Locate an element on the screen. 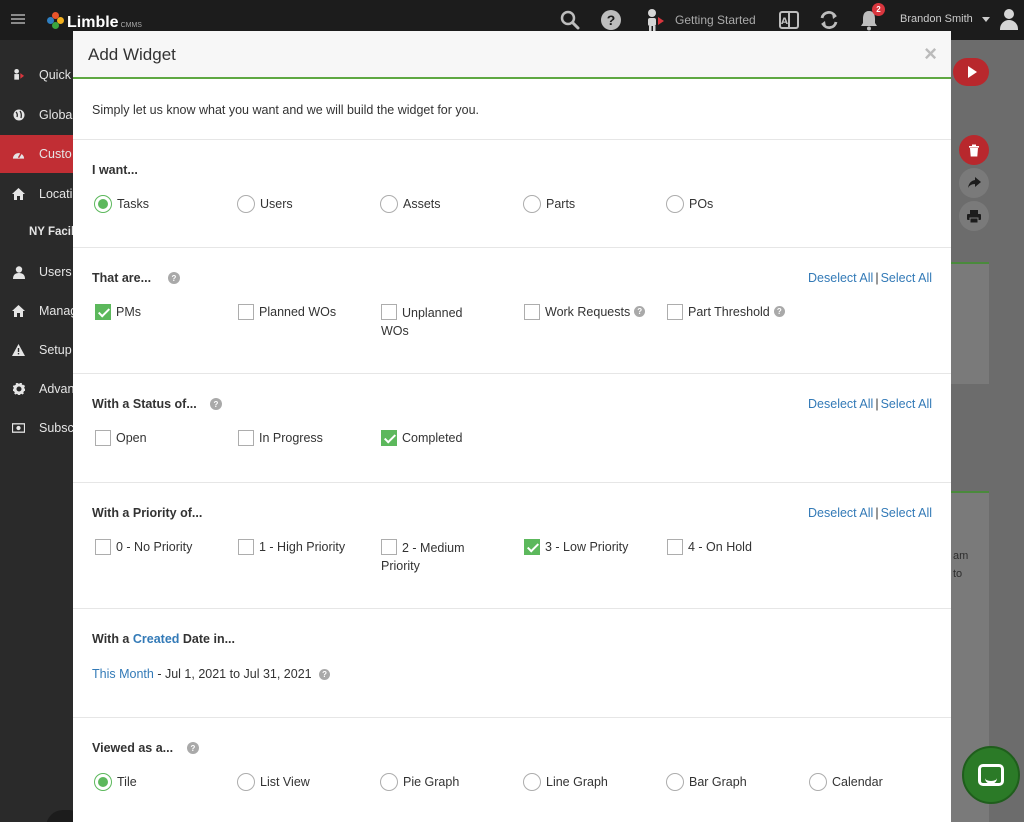 The width and height of the screenshot is (1024, 822). radio-option-pie-graph: Pie Graph is located at coordinates (445, 782).